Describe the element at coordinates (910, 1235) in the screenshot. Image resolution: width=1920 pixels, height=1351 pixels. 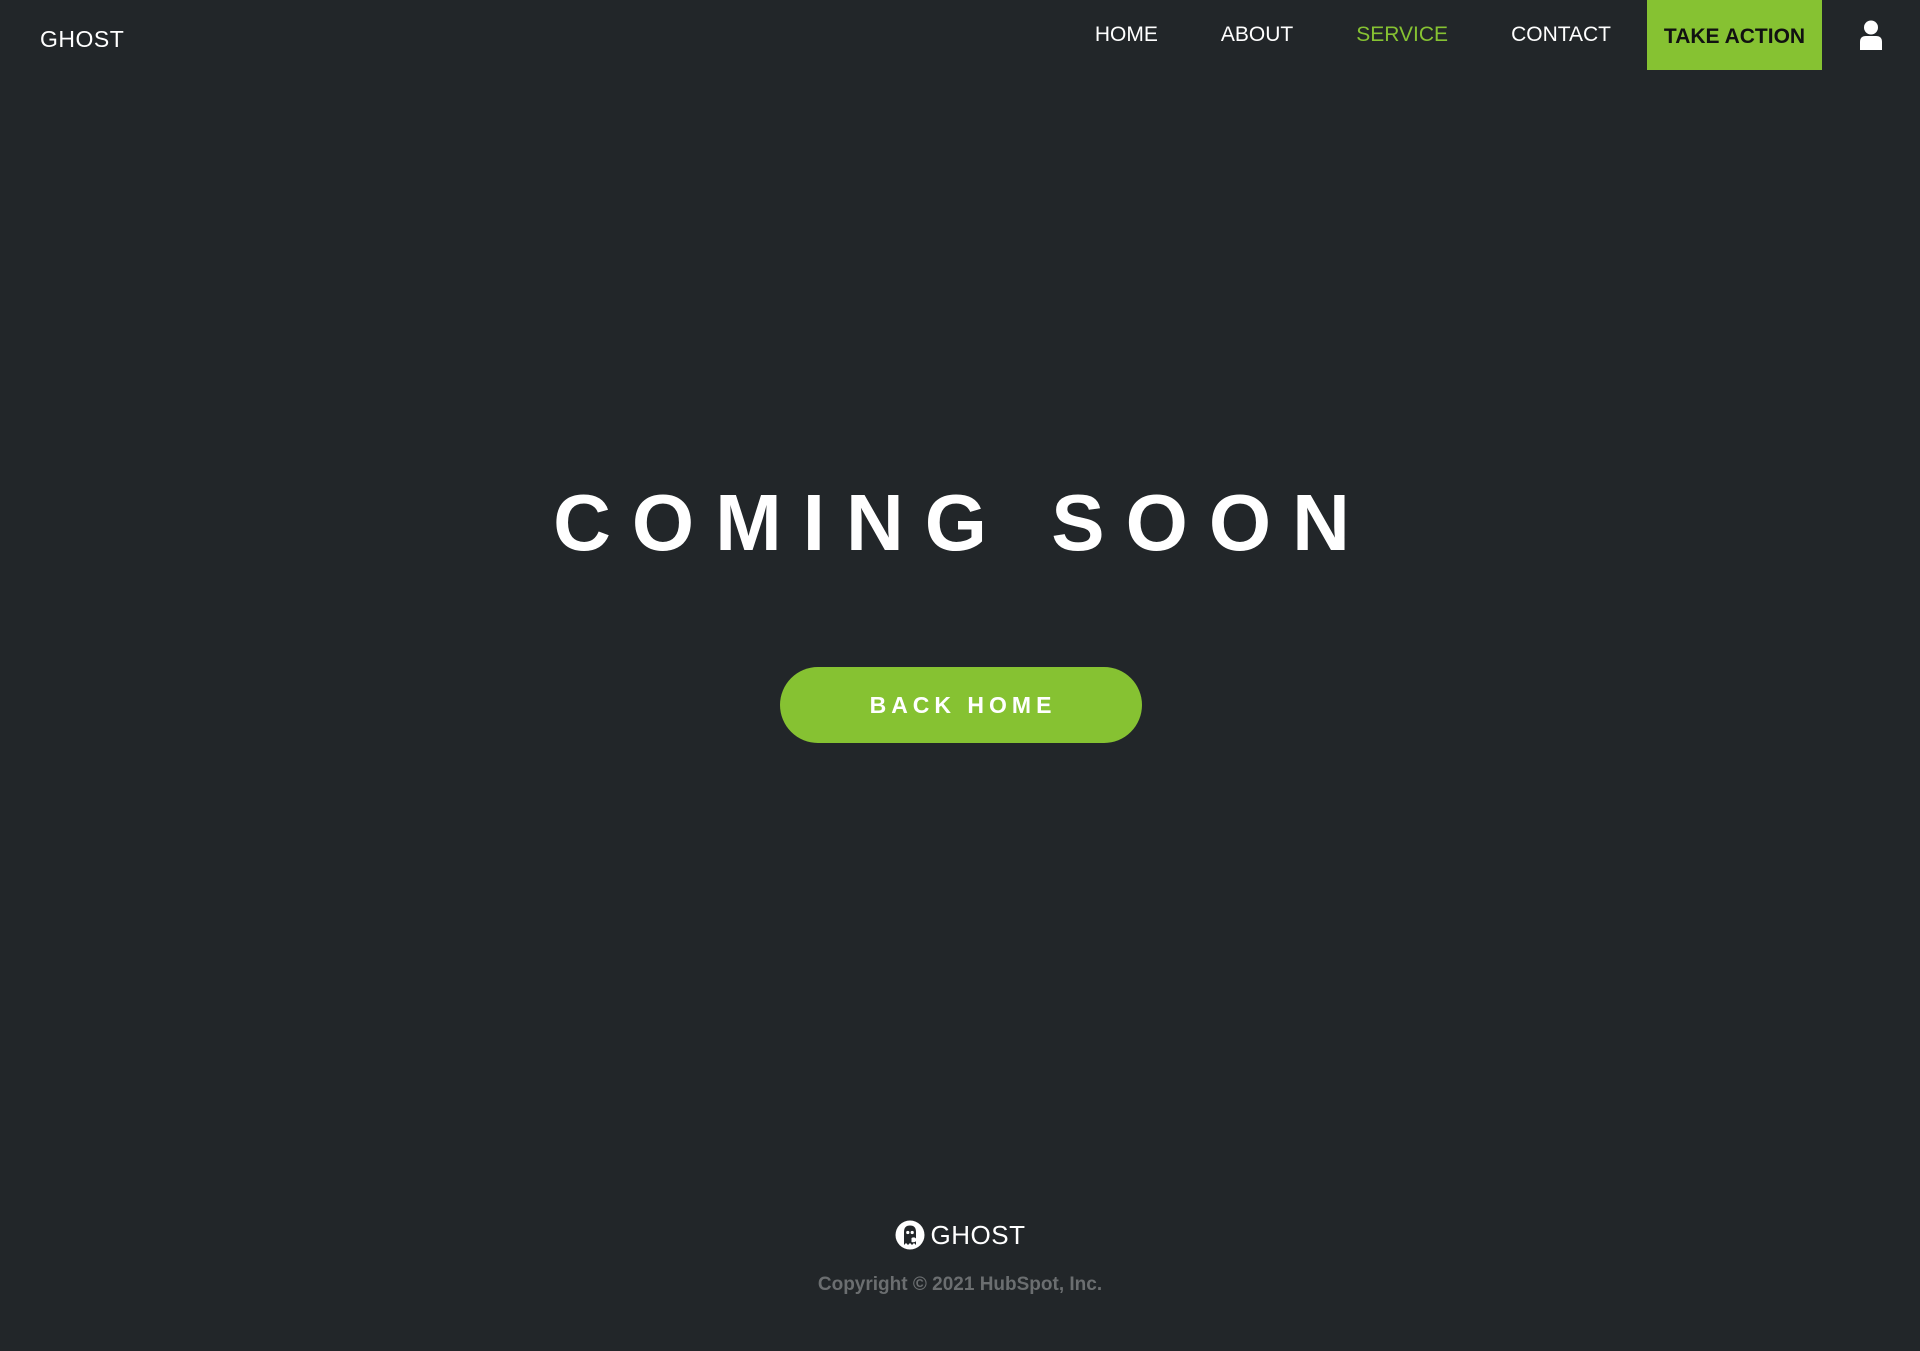
I see `ghost-logo-icon` at that location.